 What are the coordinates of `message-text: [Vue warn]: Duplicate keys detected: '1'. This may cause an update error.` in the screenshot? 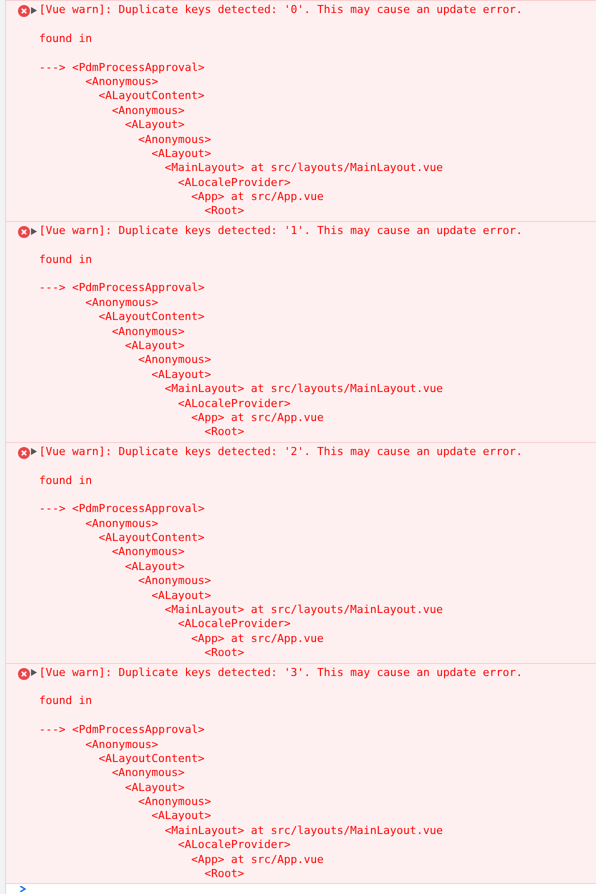 It's located at (280, 231).